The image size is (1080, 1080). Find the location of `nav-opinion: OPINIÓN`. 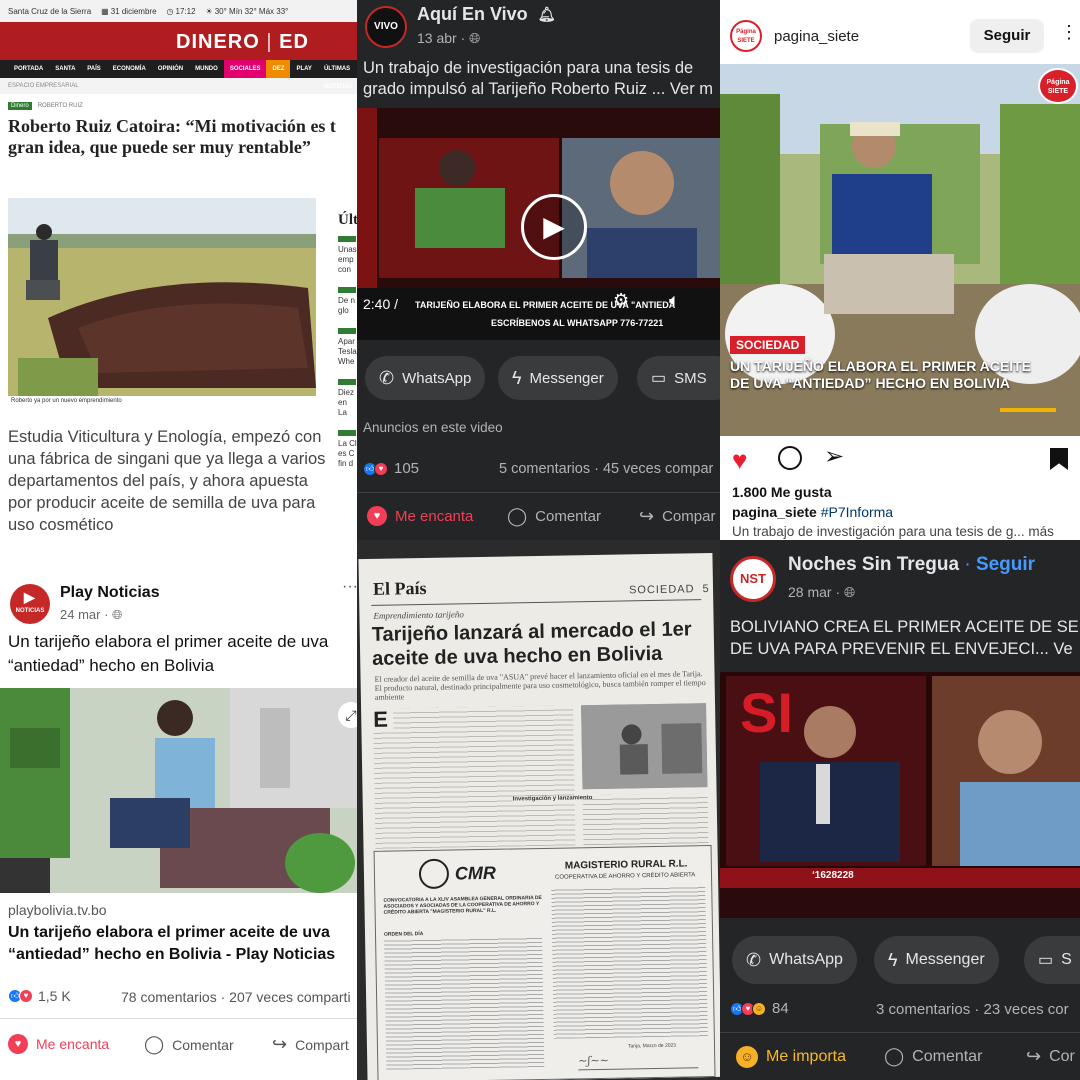

nav-opinion: OPINIÓN is located at coordinates (170, 69).